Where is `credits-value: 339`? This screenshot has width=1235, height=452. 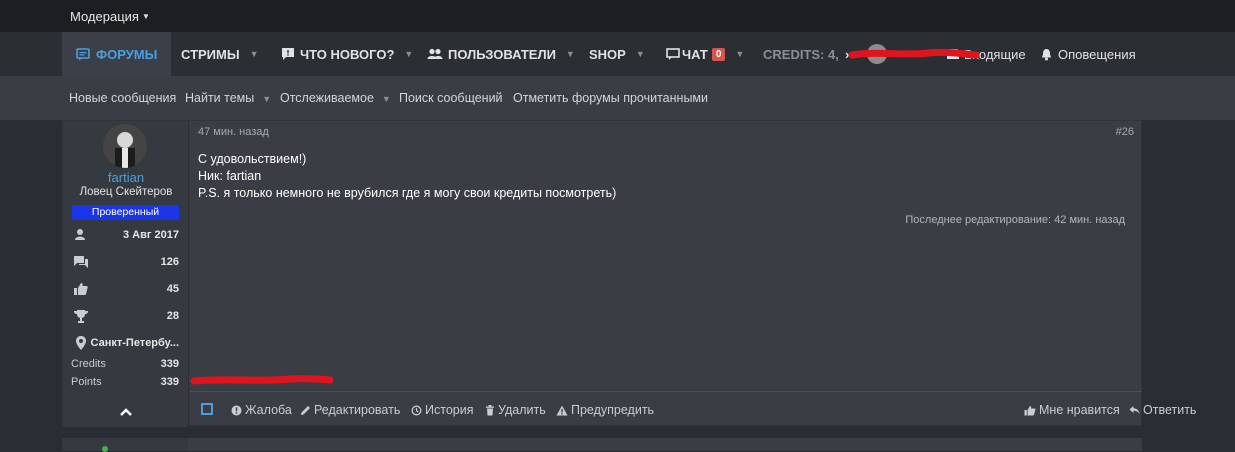
credits-value: 339 is located at coordinates (169, 364).